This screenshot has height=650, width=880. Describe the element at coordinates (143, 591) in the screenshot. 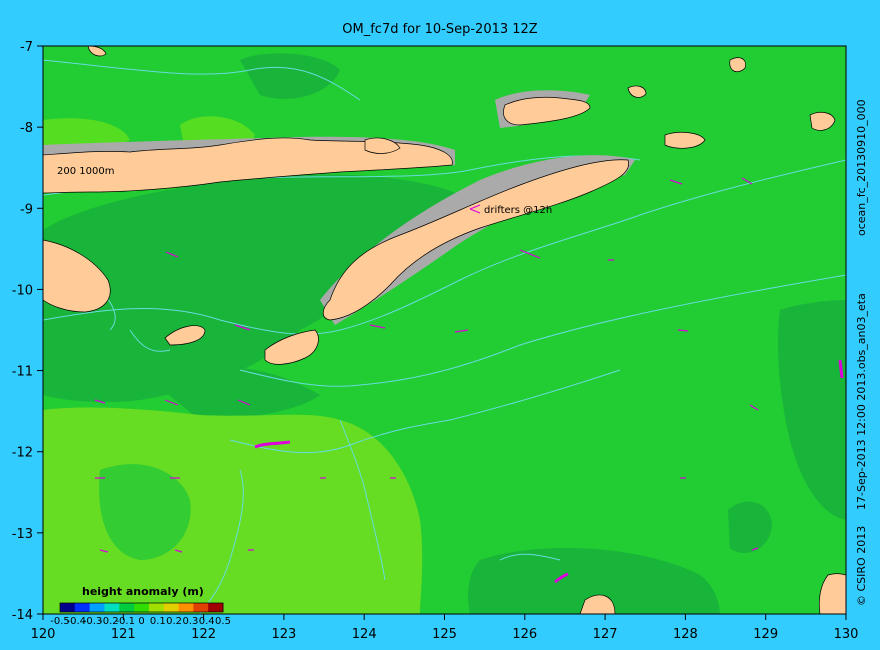

I see `legend-title: height anomaly (m)` at that location.